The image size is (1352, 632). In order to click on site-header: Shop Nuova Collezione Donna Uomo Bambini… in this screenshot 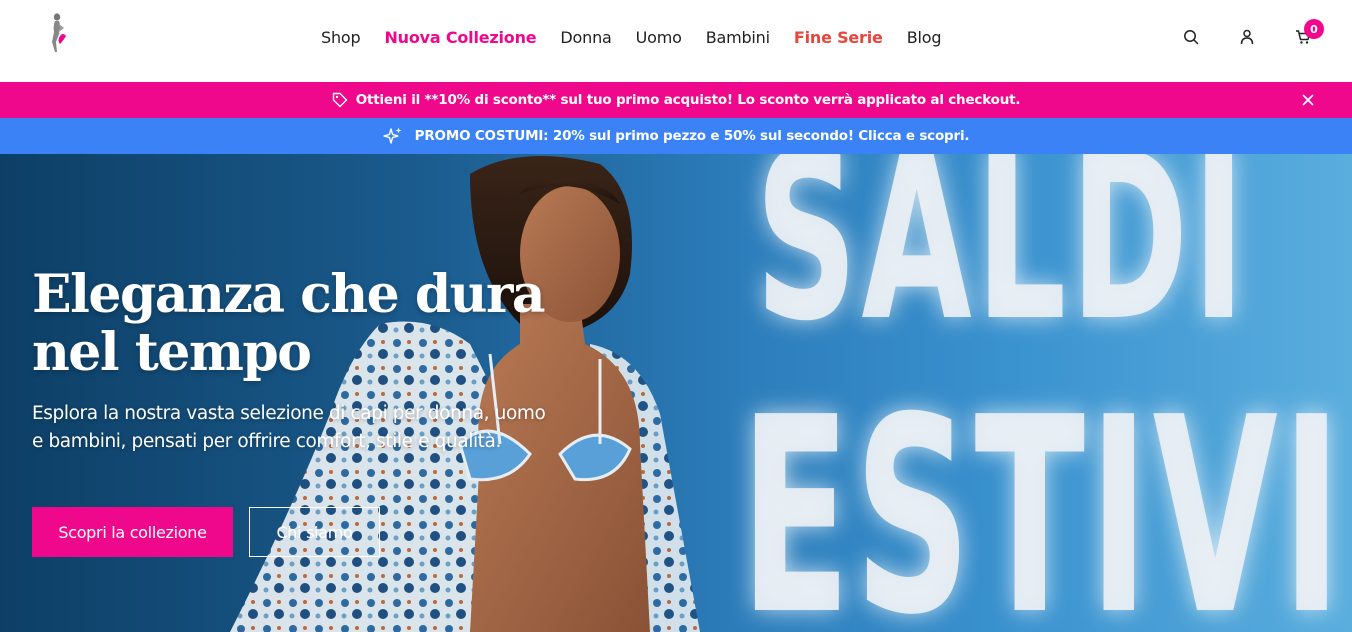, I will do `click(676, 41)`.